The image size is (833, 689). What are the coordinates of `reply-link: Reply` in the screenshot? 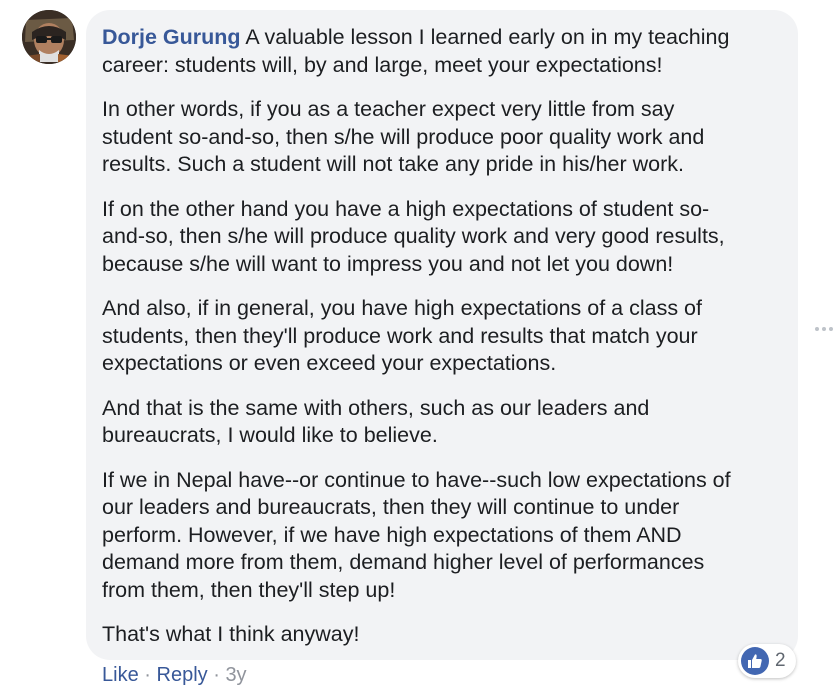 It's located at (182, 675).